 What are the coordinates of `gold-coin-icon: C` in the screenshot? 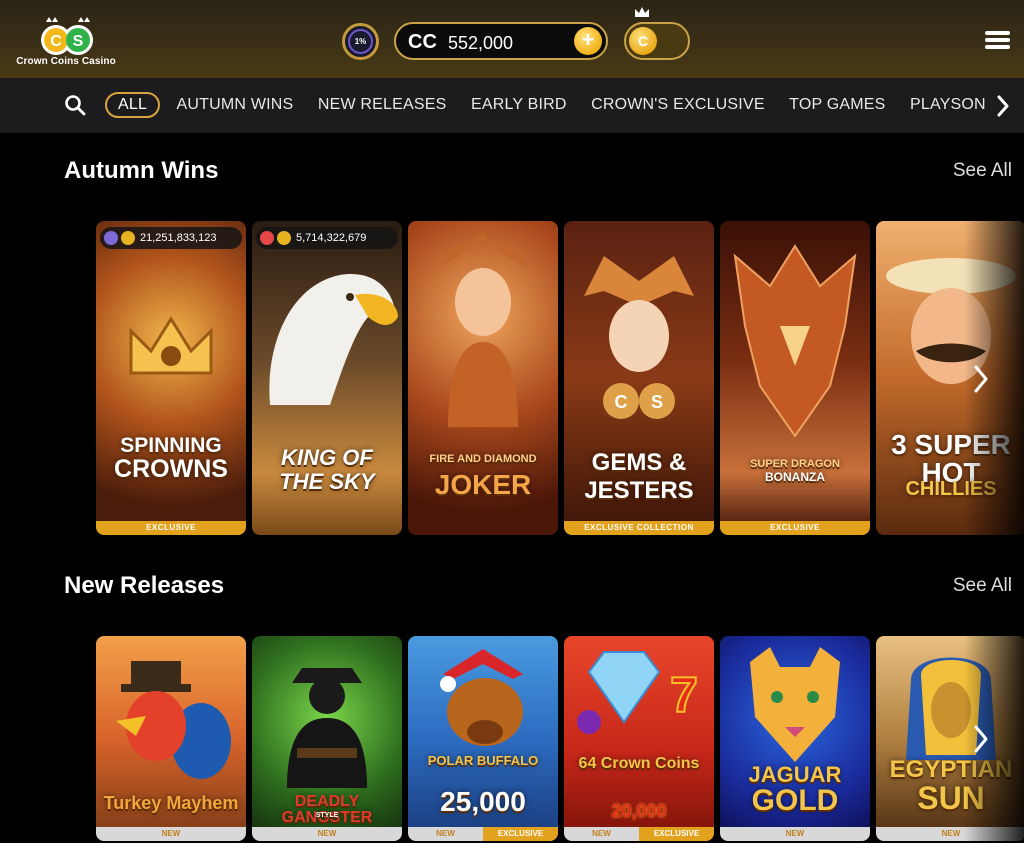 It's located at (643, 41).